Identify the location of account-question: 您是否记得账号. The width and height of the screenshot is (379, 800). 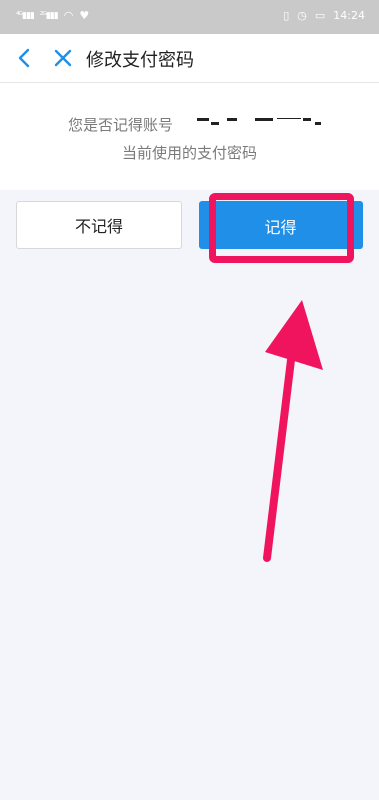
(121, 125).